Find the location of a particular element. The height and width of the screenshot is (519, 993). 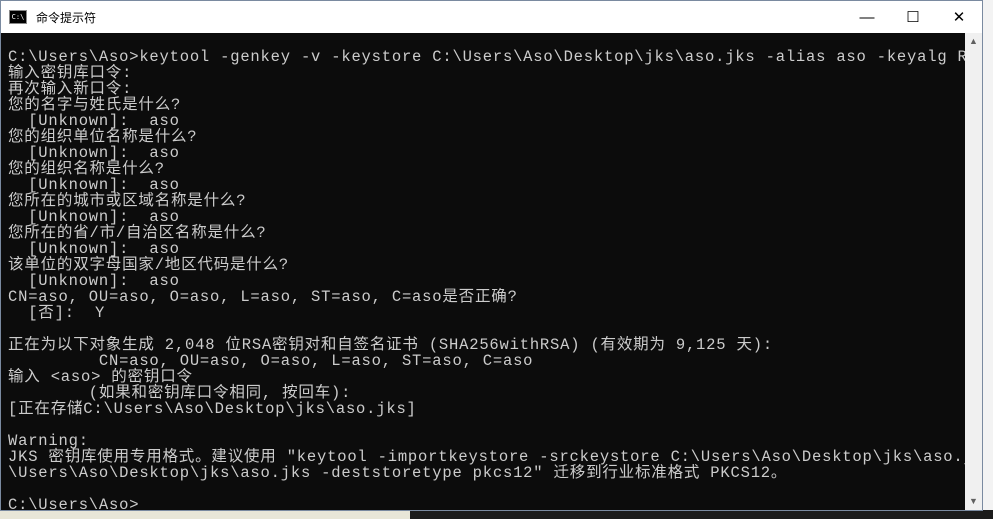

console-line: Warning: is located at coordinates (48, 441).